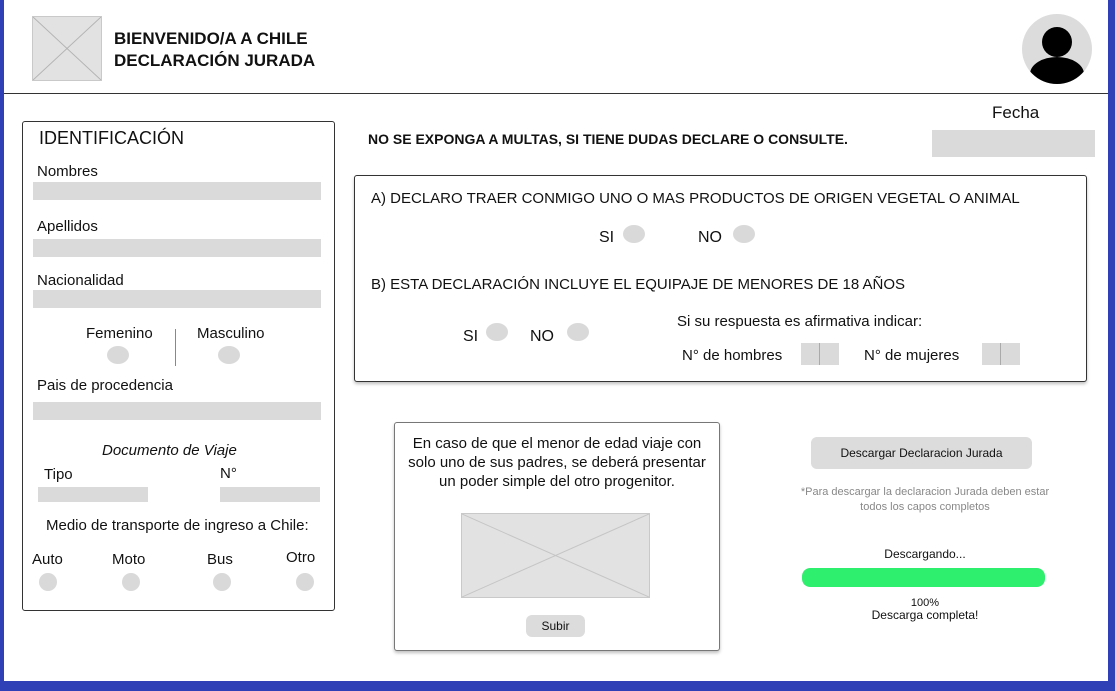  I want to click on progress-bar, so click(923, 577).